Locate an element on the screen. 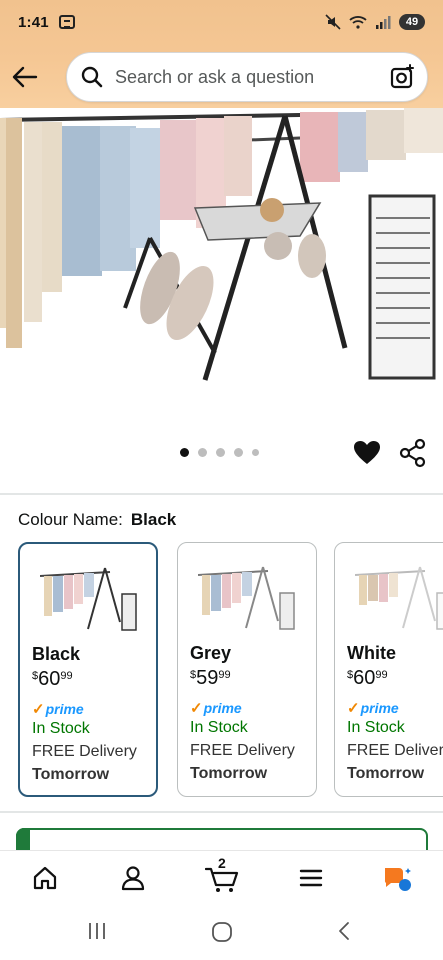  share-icon is located at coordinates (412, 453).